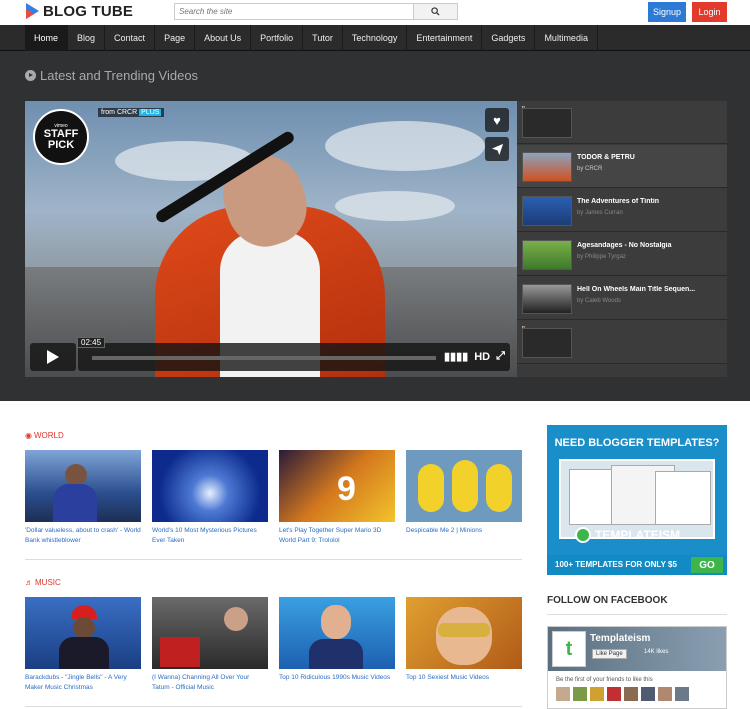 The image size is (750, 709). Describe the element at coordinates (601, 257) in the screenshot. I see `playlist-item-author: by Philippe Tyrgaz` at that location.